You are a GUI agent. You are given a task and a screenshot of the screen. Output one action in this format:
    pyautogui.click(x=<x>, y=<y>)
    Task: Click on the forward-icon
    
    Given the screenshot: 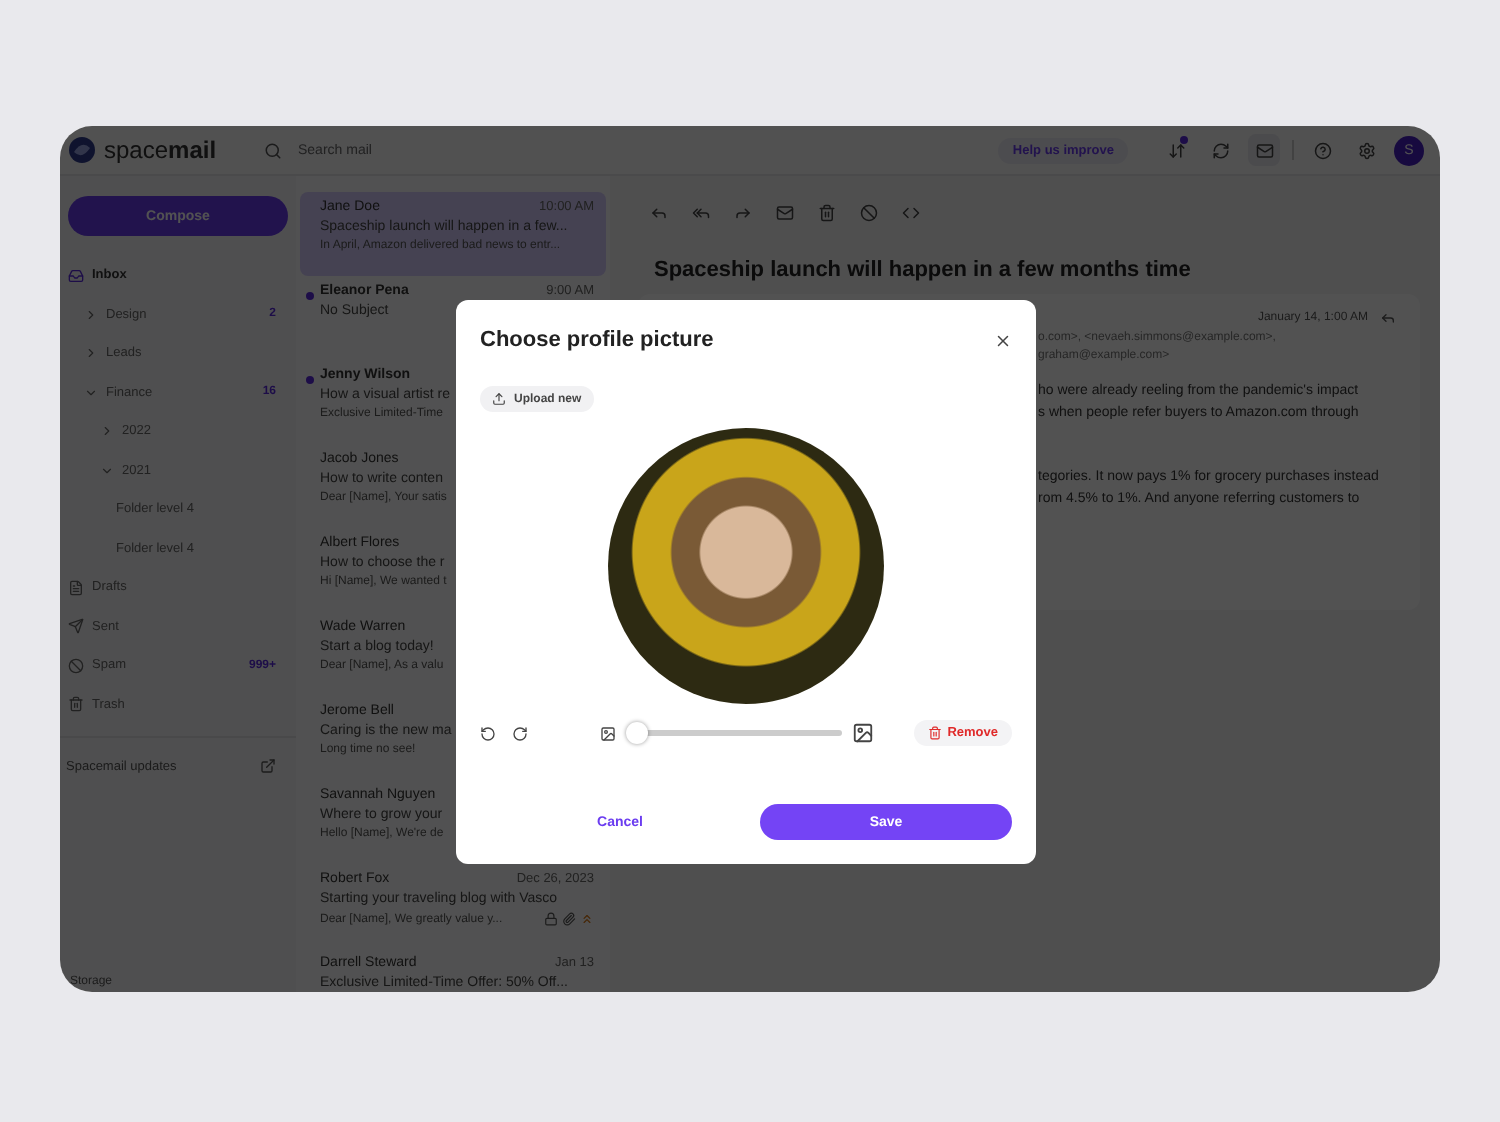 What is the action you would take?
    pyautogui.click(x=743, y=213)
    